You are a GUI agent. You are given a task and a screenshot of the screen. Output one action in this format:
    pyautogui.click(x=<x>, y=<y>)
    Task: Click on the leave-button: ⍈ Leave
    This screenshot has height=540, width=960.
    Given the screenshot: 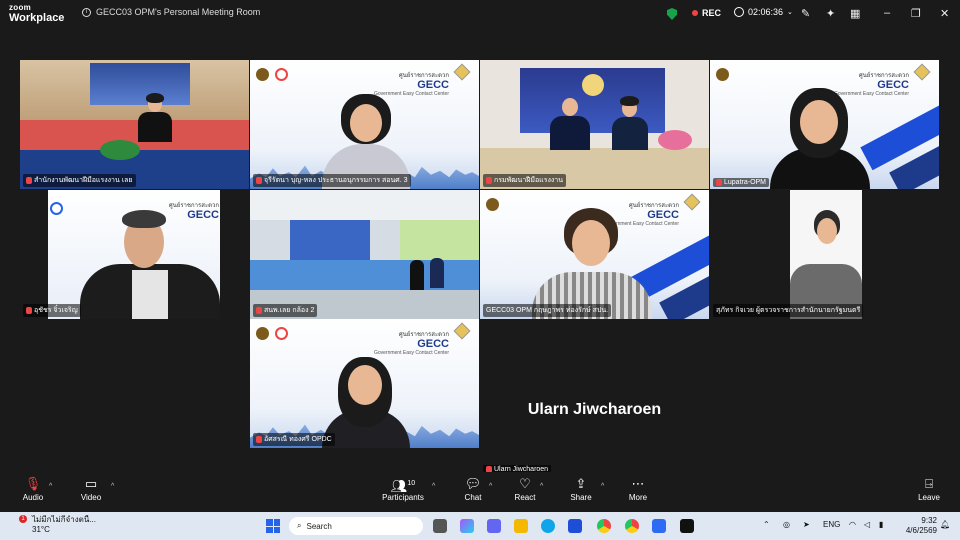 What is the action you would take?
    pyautogui.click(x=929, y=489)
    